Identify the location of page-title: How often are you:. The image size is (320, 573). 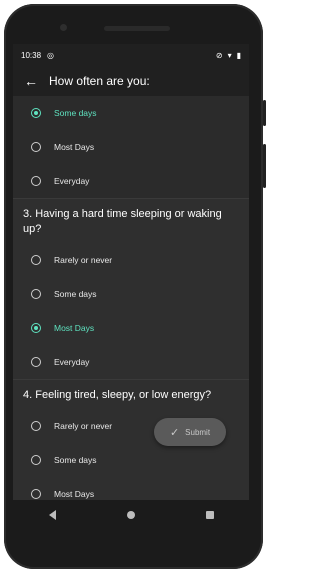
(99, 81).